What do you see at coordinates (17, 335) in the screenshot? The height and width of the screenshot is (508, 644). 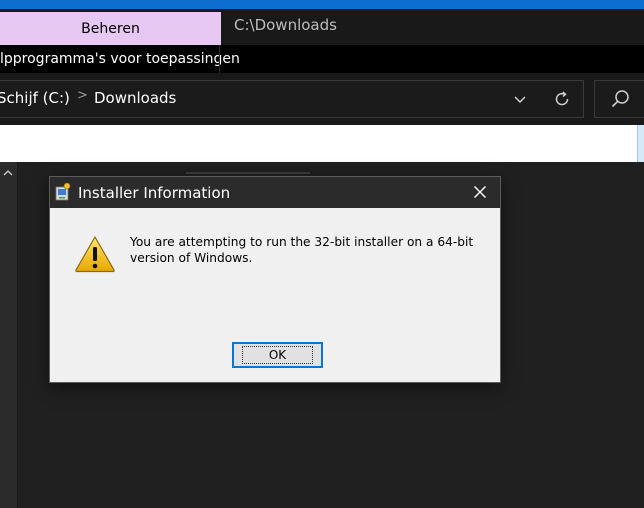 I see `pane-divider` at bounding box center [17, 335].